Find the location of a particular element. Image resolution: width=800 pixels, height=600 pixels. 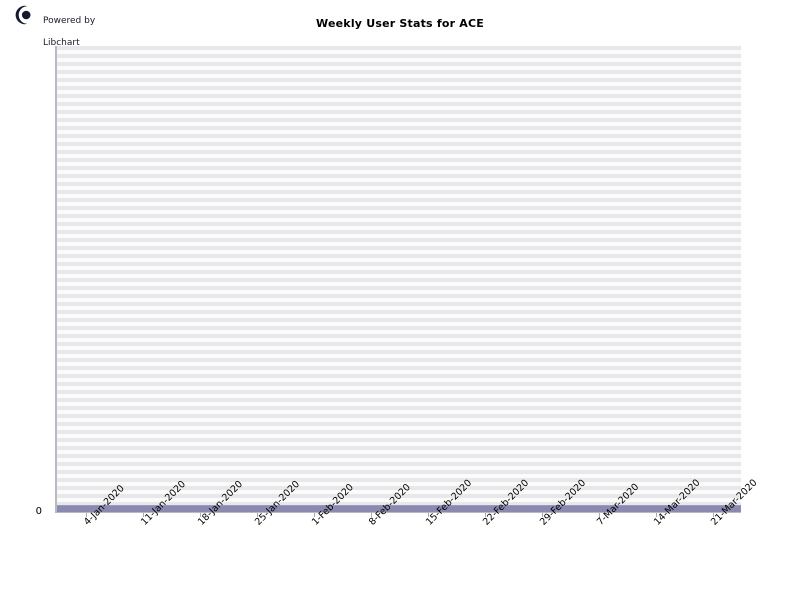

y-axis-line is located at coordinates (56, 279).